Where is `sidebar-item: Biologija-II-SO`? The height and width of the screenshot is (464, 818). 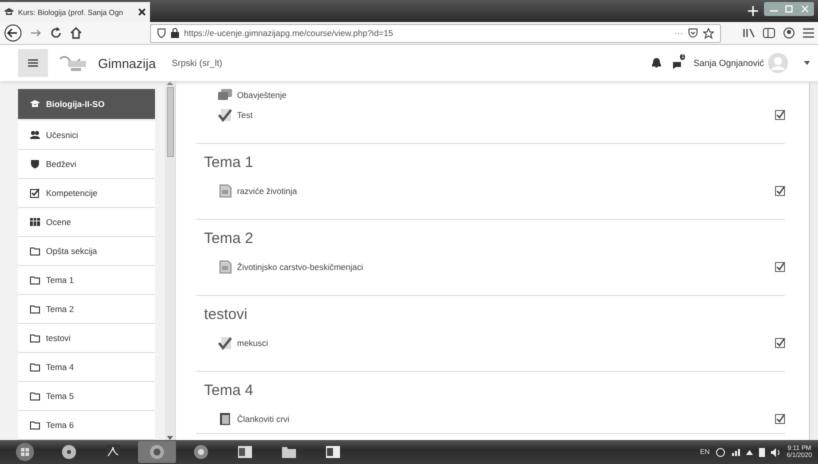 sidebar-item: Biologija-II-SO is located at coordinates (86, 104).